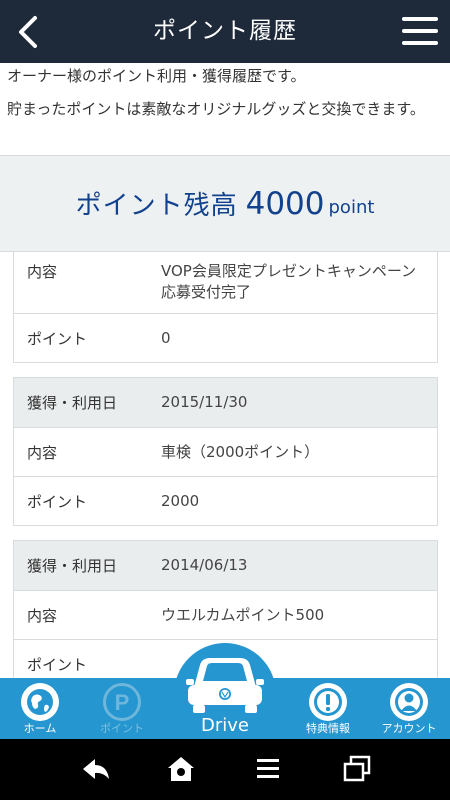 This screenshot has width=450, height=800. What do you see at coordinates (243, 614) in the screenshot?
I see `row-value: ウエルカムポイント500` at bounding box center [243, 614].